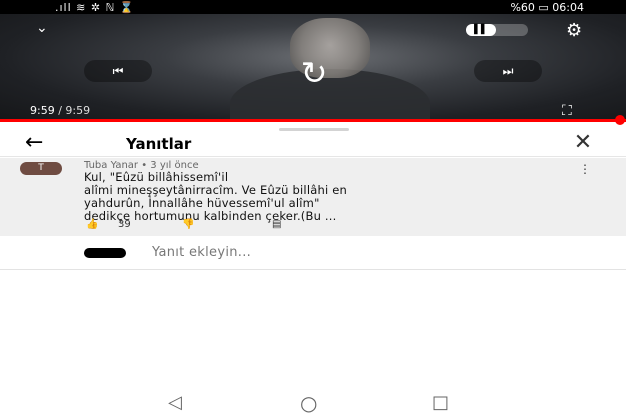 This screenshot has height=417, width=626. Describe the element at coordinates (92, 224) in the screenshot. I see `like-icon: 👍` at that location.